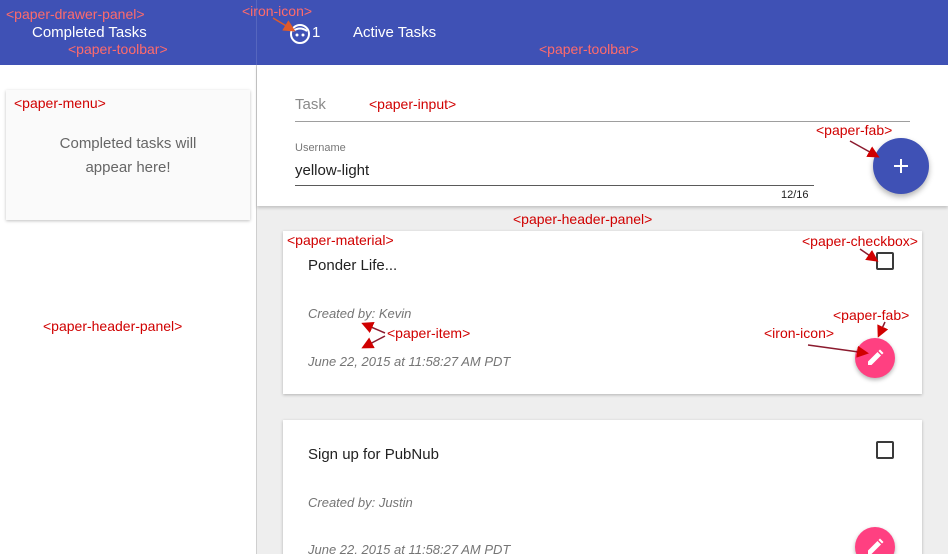 This screenshot has width=948, height=554. I want to click on annotation-paper-checkbox: <paper-checkbox>, so click(860, 241).